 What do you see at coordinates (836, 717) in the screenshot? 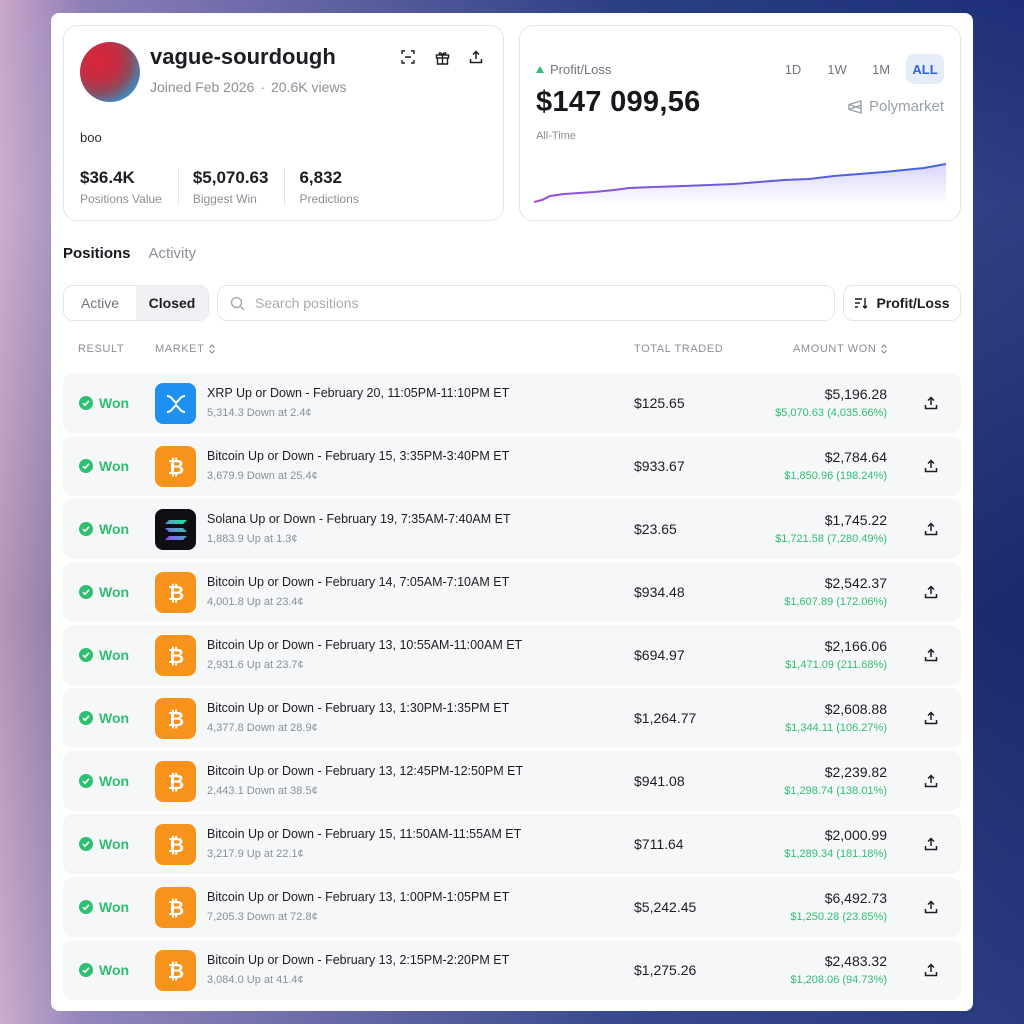
I see `amount-won-cell: $2,608.88 $1,344.11 (106.27%)` at bounding box center [836, 717].